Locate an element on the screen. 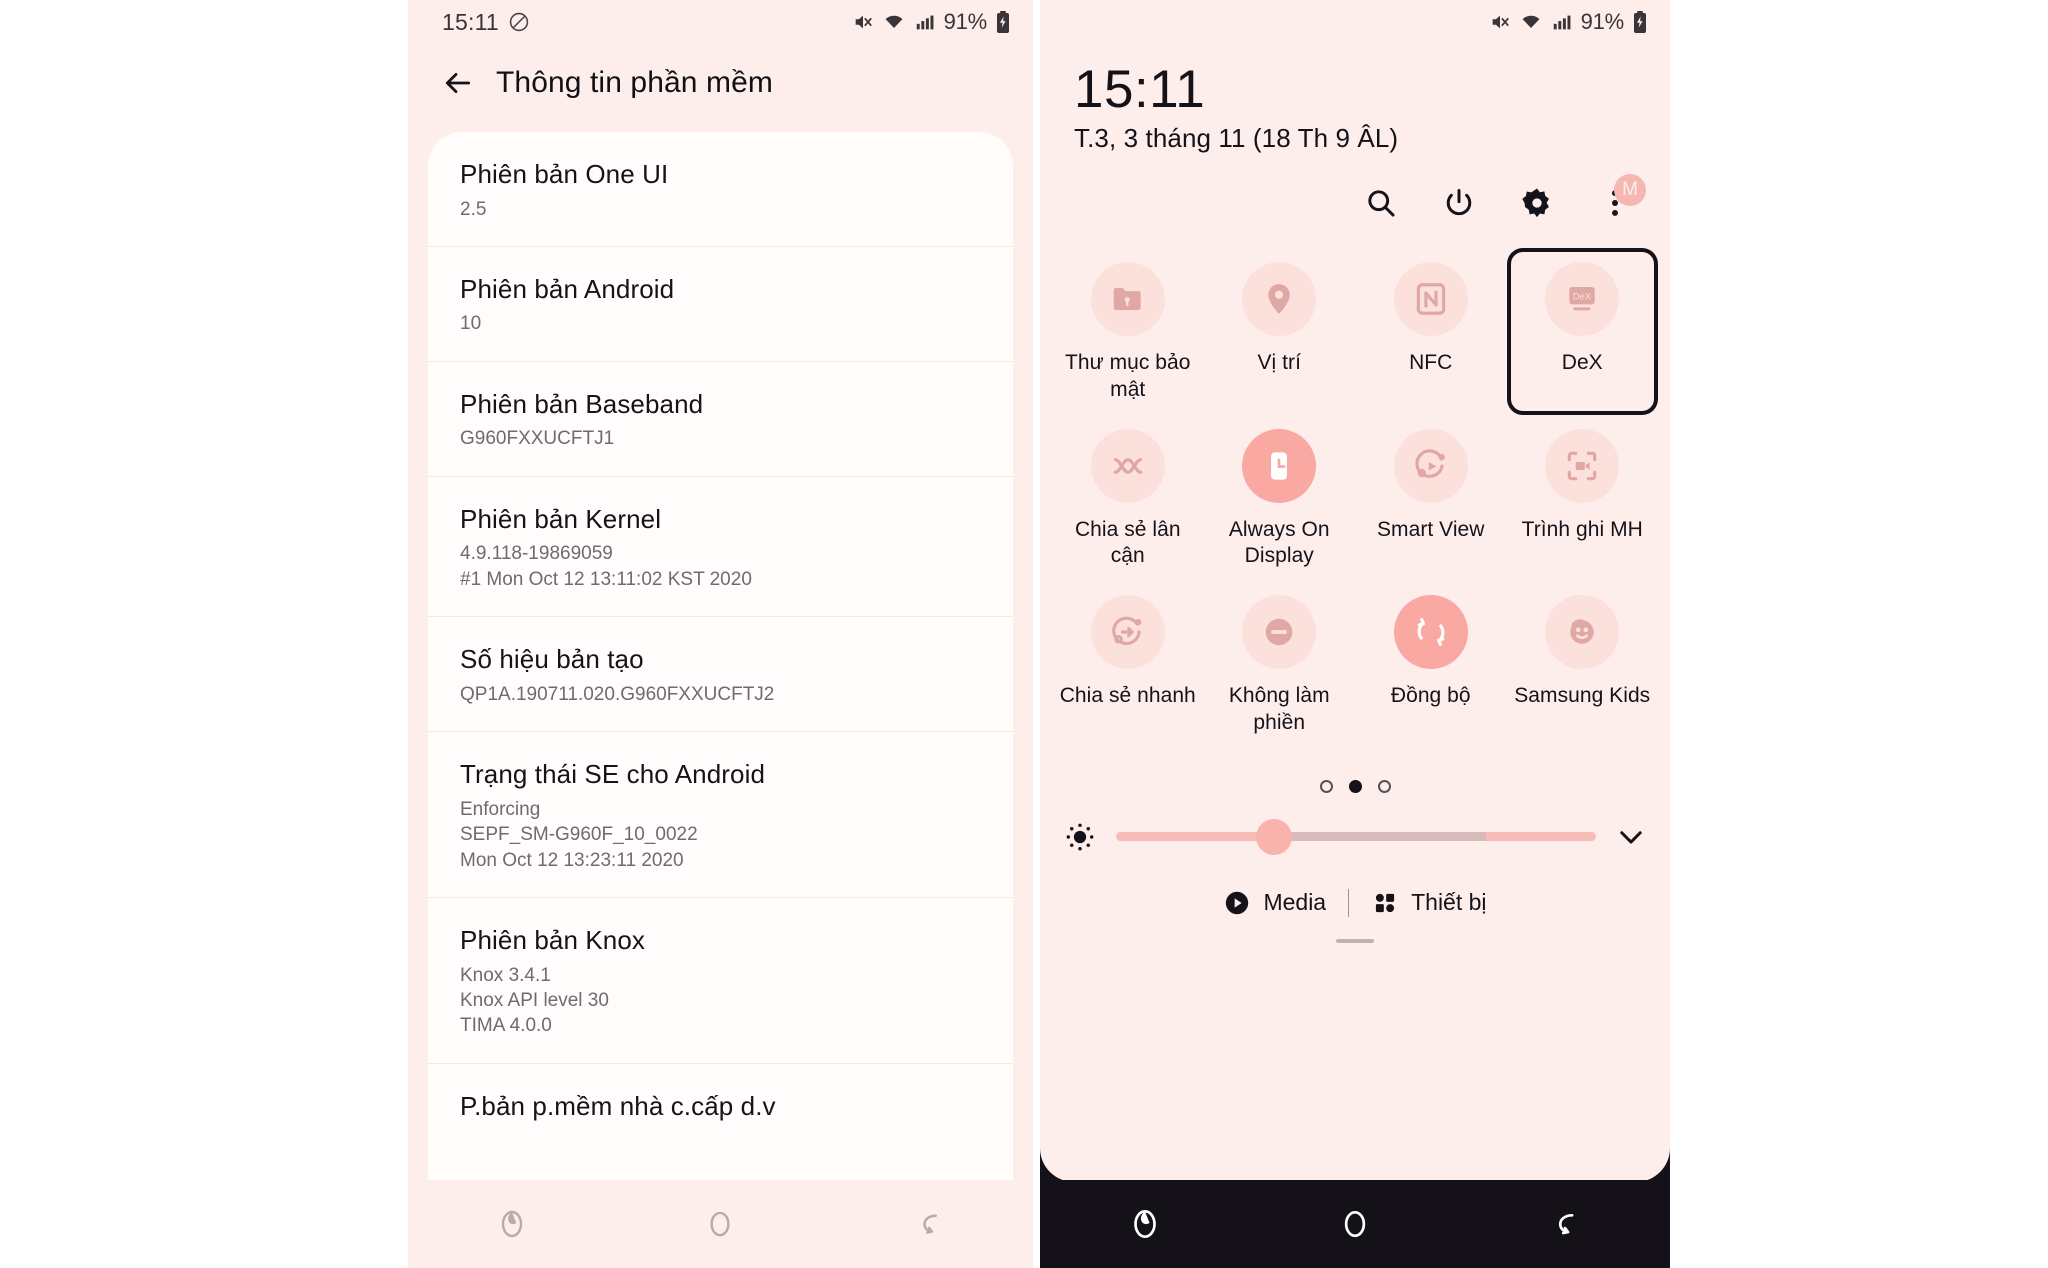 The width and height of the screenshot is (2048, 1268). tile-sync: Đồng bộ is located at coordinates (1431, 664).